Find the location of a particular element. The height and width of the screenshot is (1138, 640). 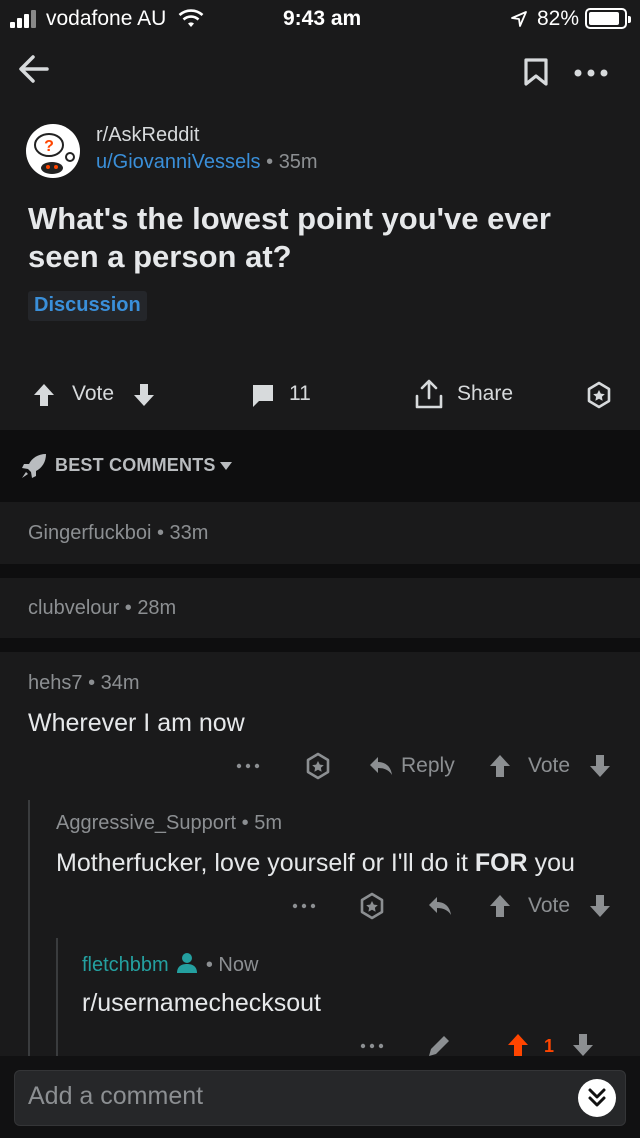

signal-icon is located at coordinates (24, 19).